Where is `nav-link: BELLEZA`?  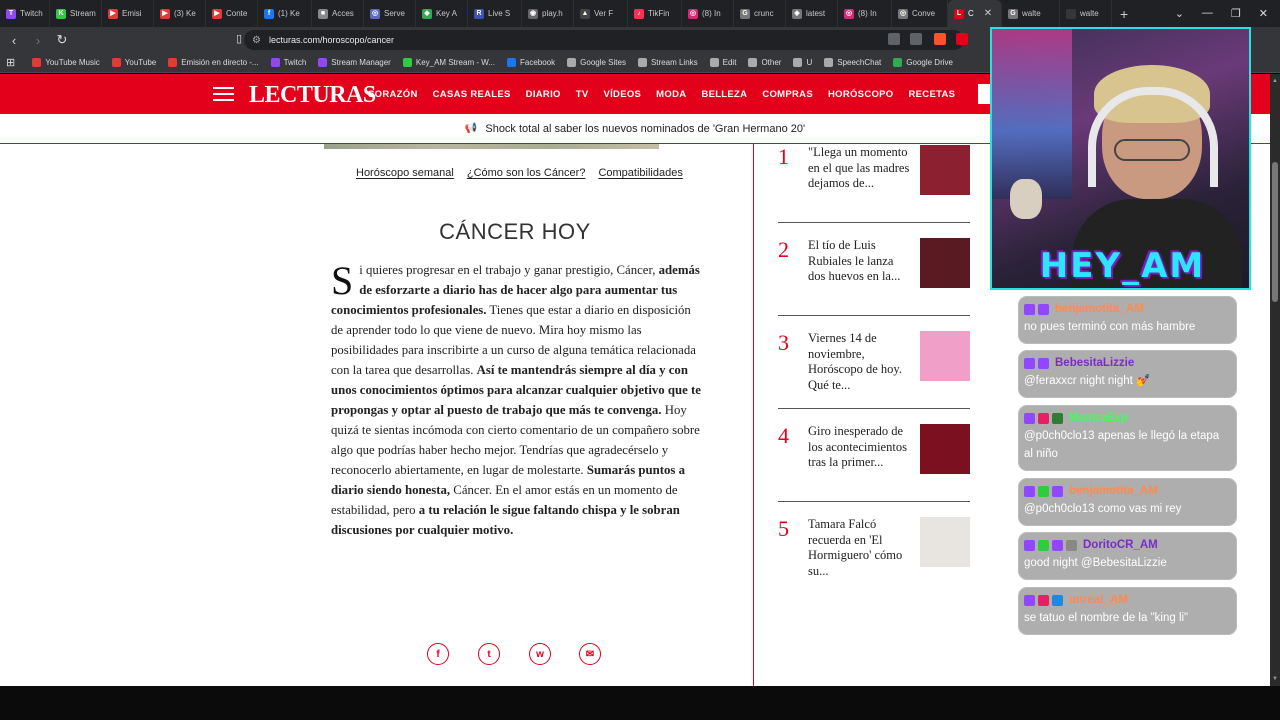
nav-link: BELLEZA is located at coordinates (724, 94).